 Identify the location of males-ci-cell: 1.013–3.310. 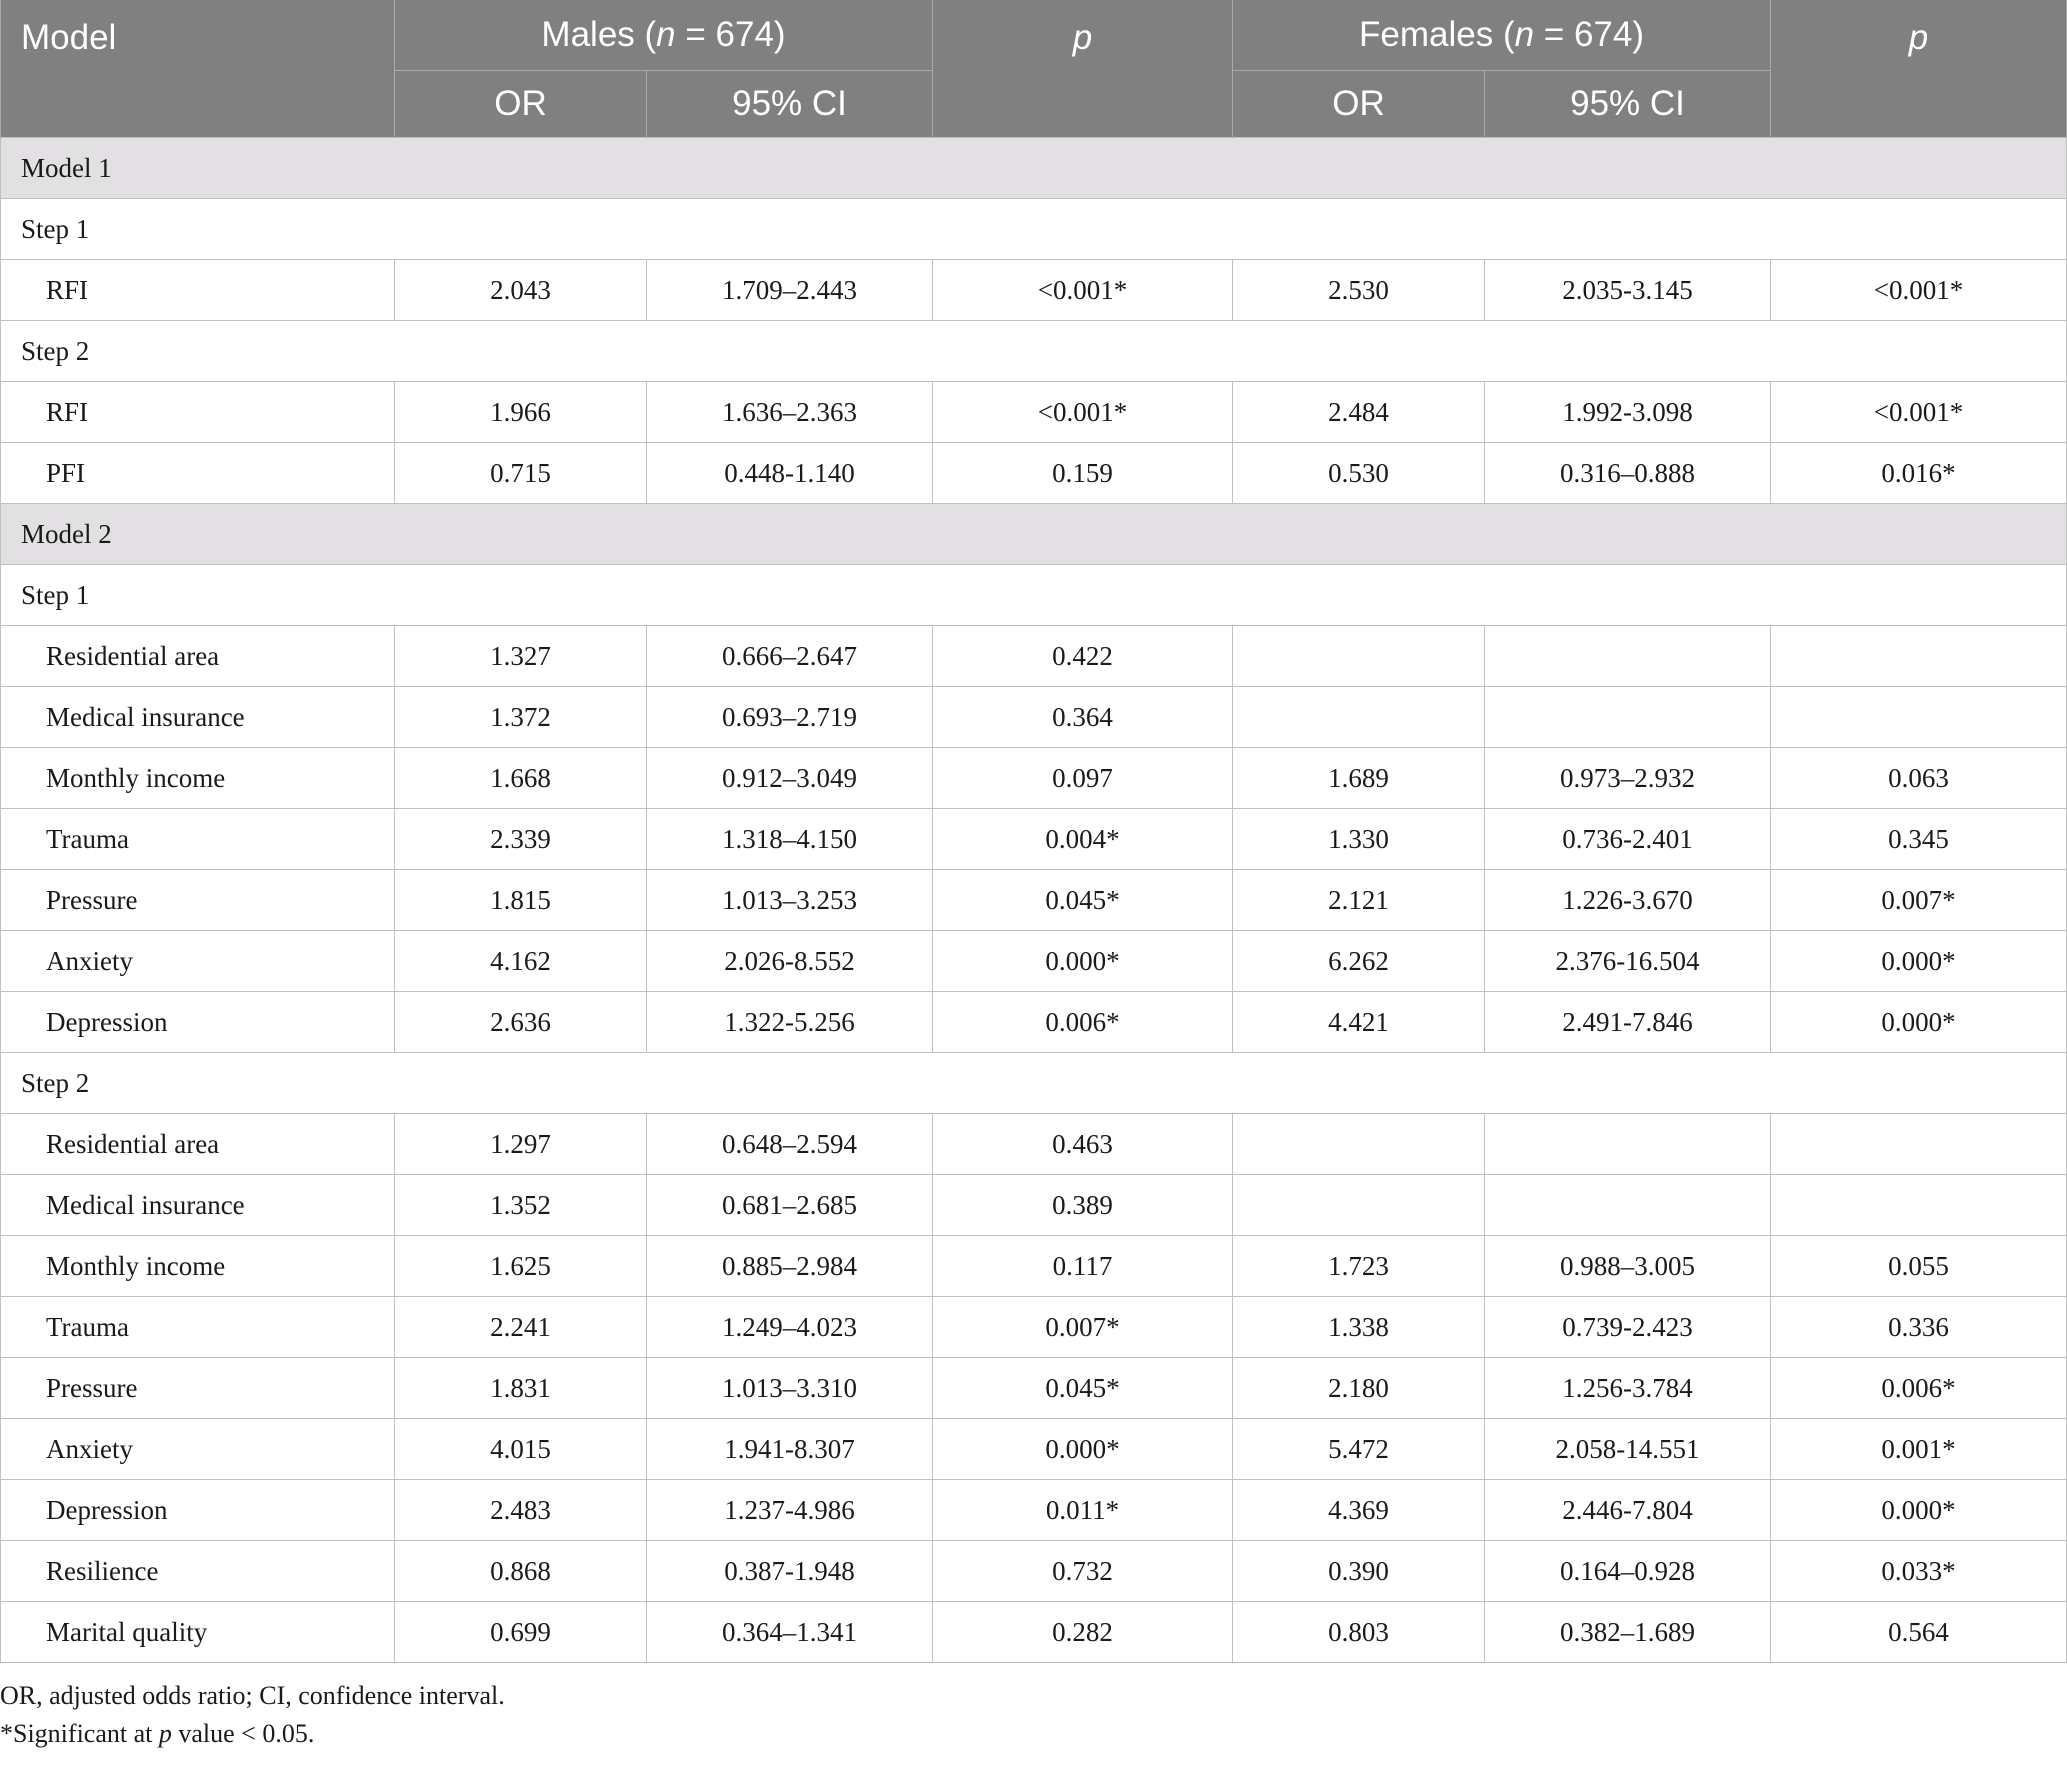
(789, 1388).